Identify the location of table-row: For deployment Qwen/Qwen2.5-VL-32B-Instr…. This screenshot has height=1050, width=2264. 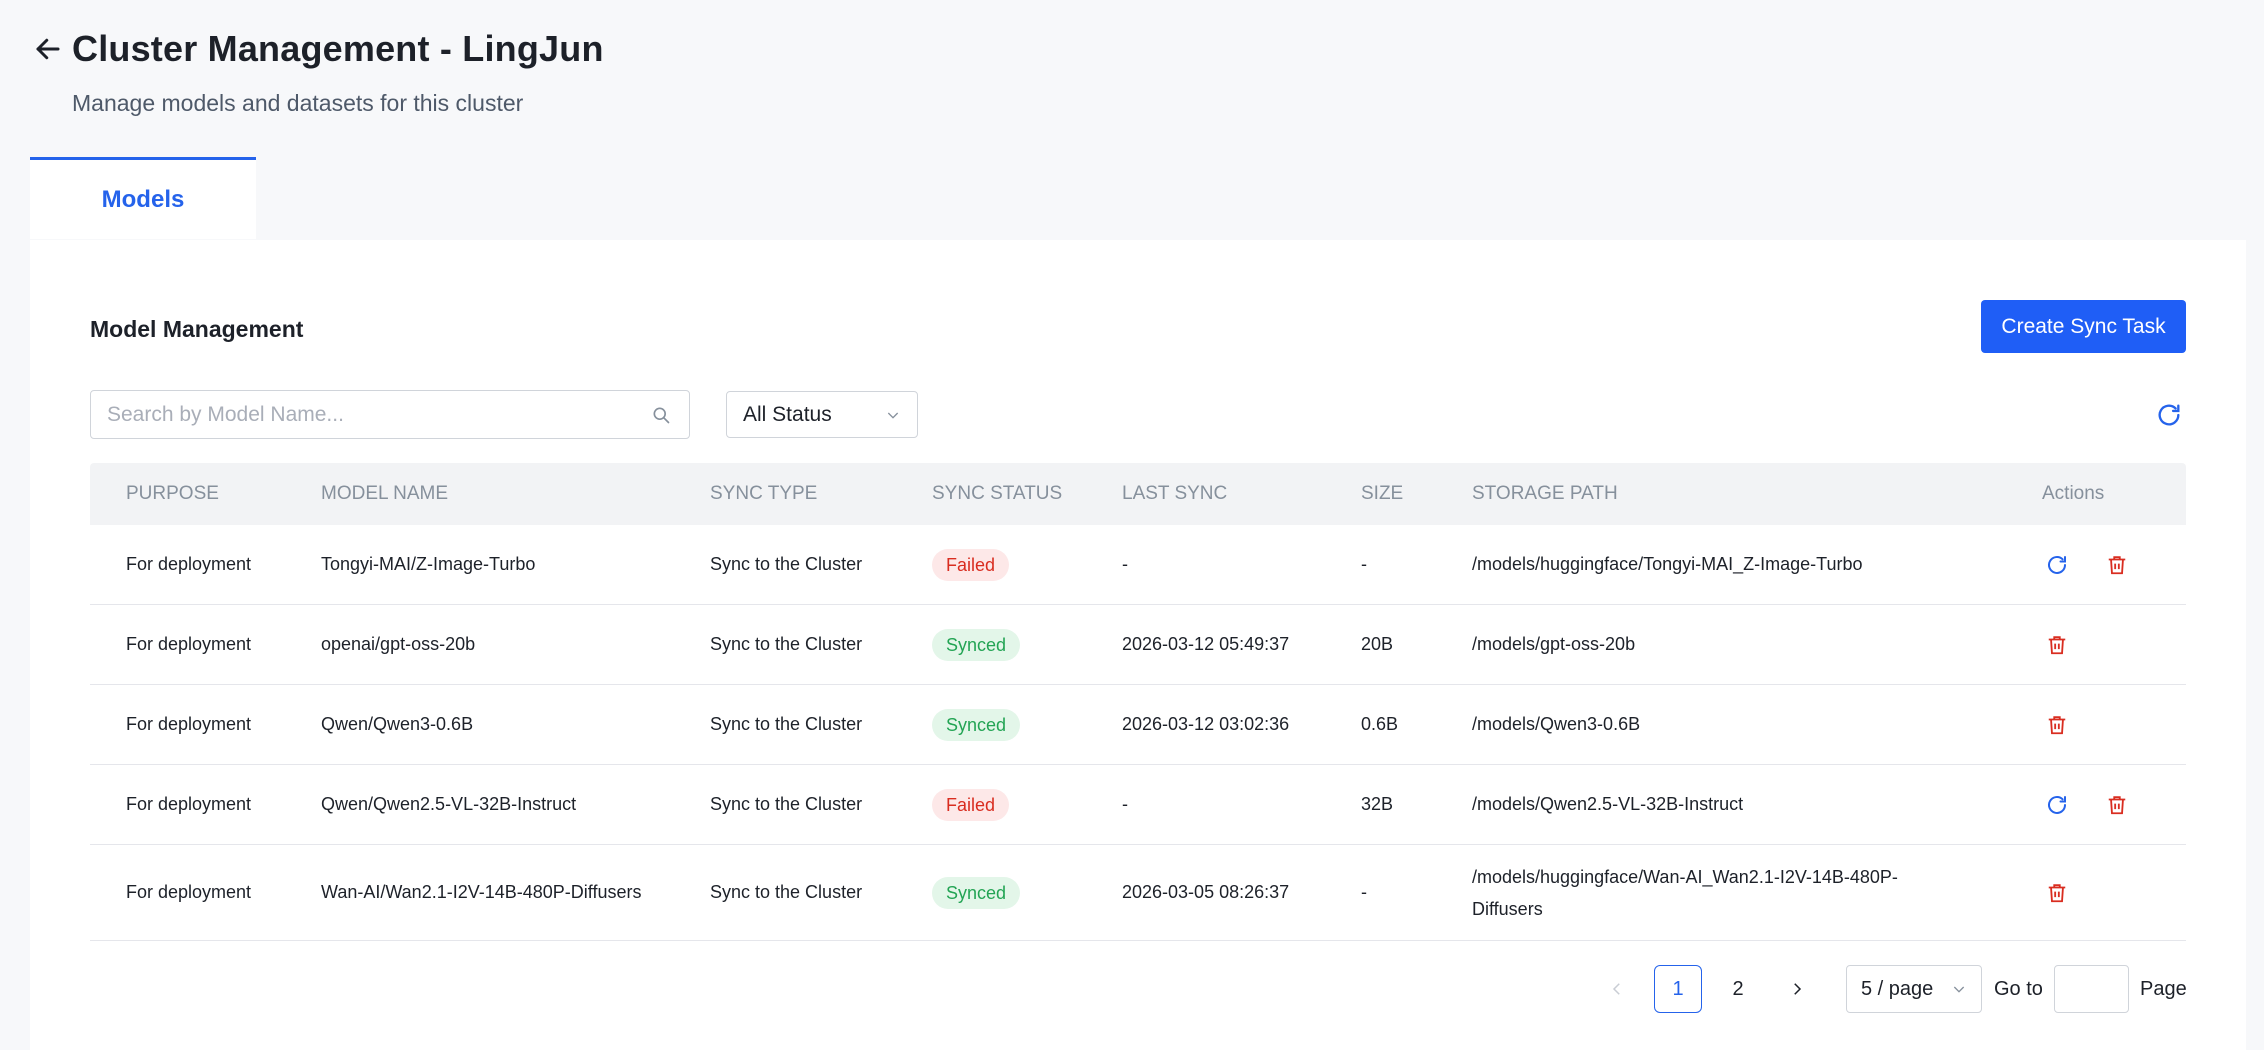
(1138, 805).